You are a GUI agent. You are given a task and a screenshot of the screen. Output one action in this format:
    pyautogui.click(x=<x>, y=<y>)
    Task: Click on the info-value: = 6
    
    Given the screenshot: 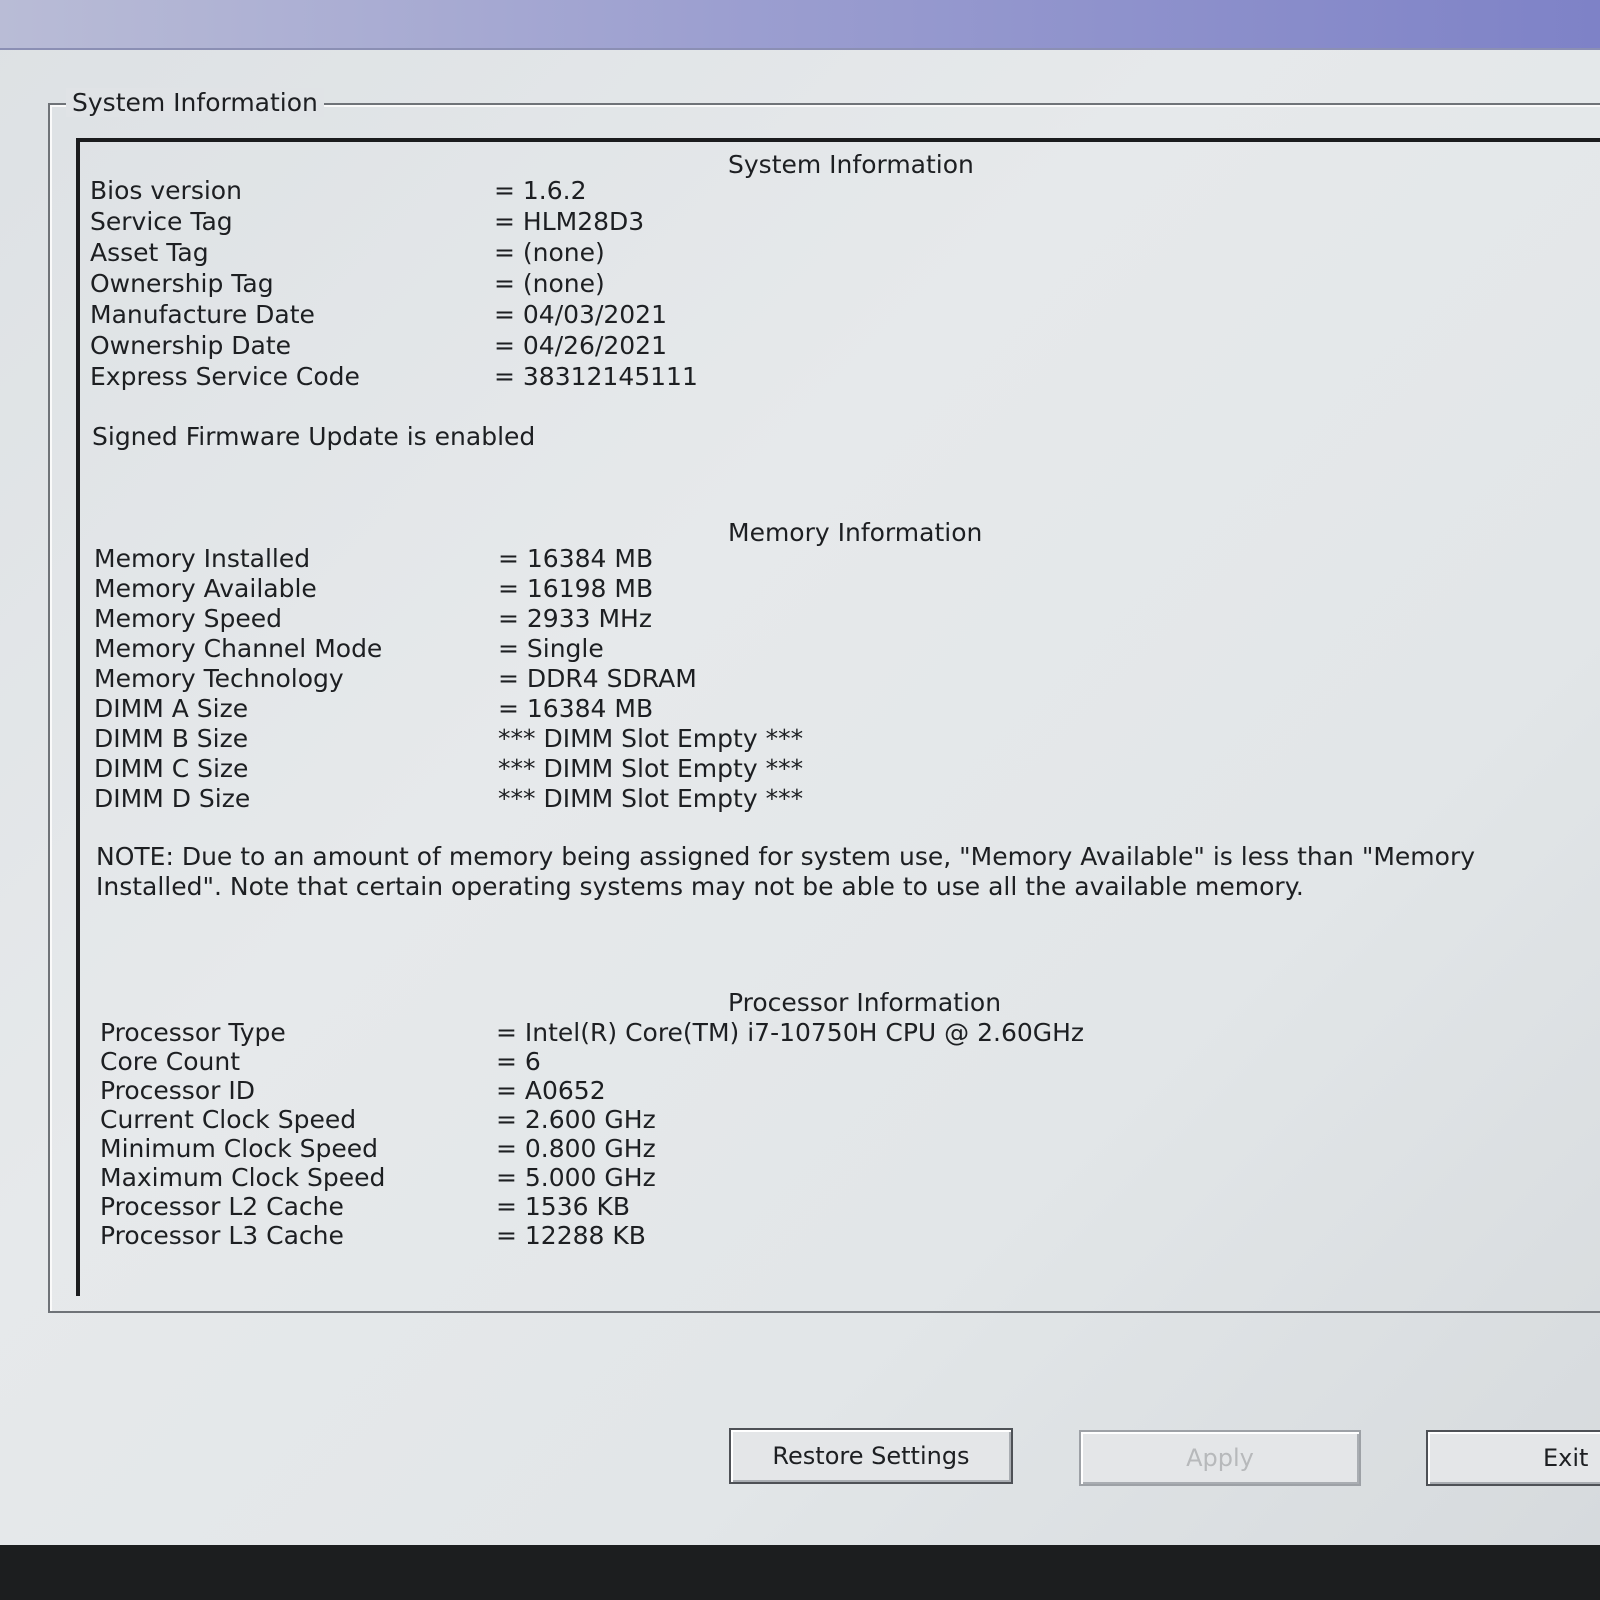 What is the action you would take?
    pyautogui.click(x=518, y=1061)
    